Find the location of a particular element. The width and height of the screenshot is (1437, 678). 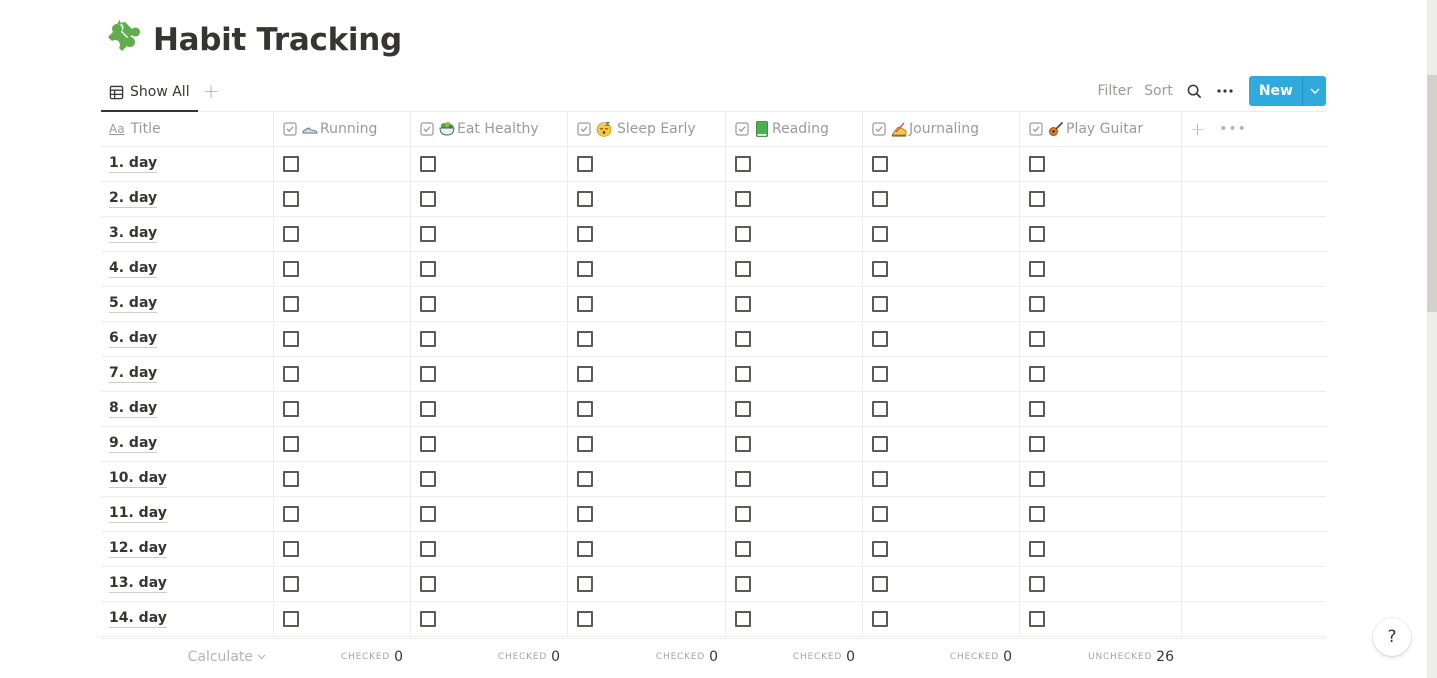

tab-show-all: Show All is located at coordinates (149, 93).